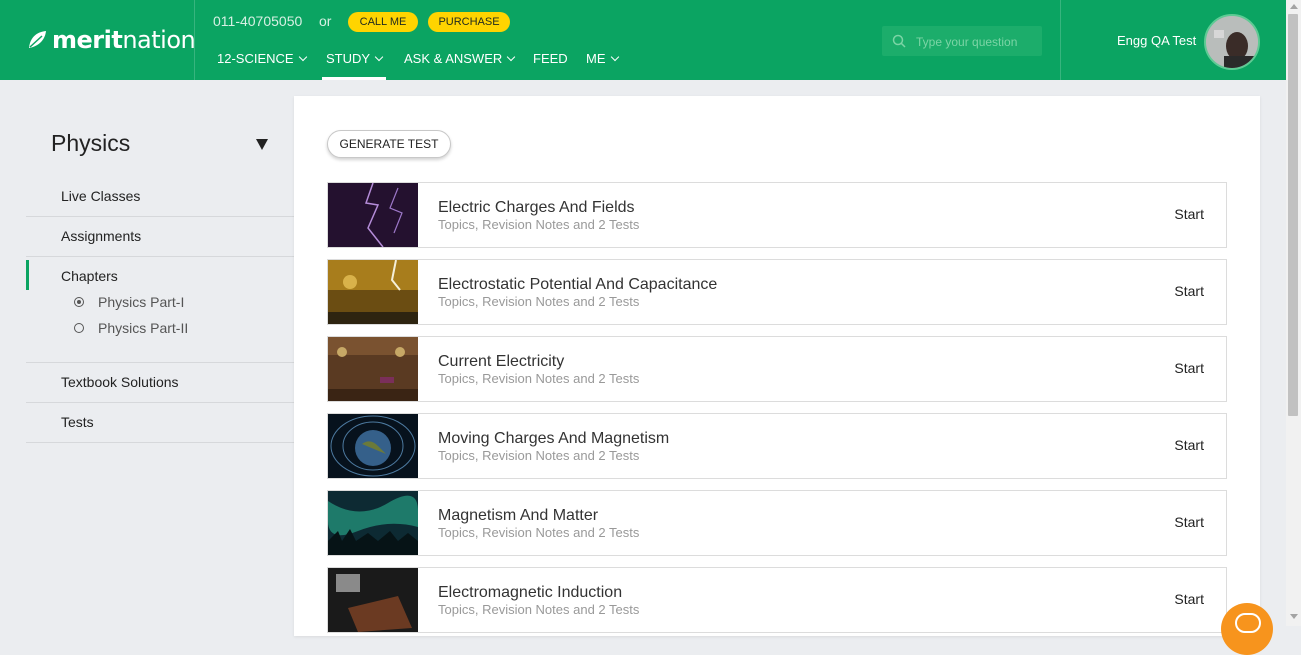 Image resolution: width=1301 pixels, height=655 pixels. I want to click on scroll-up-arrow-icon, so click(1294, 6).